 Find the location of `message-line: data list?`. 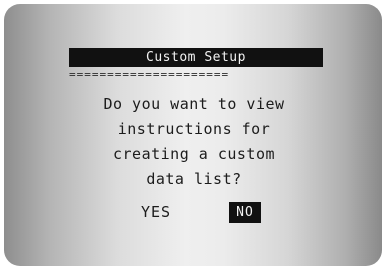

message-line: data list? is located at coordinates (194, 179).